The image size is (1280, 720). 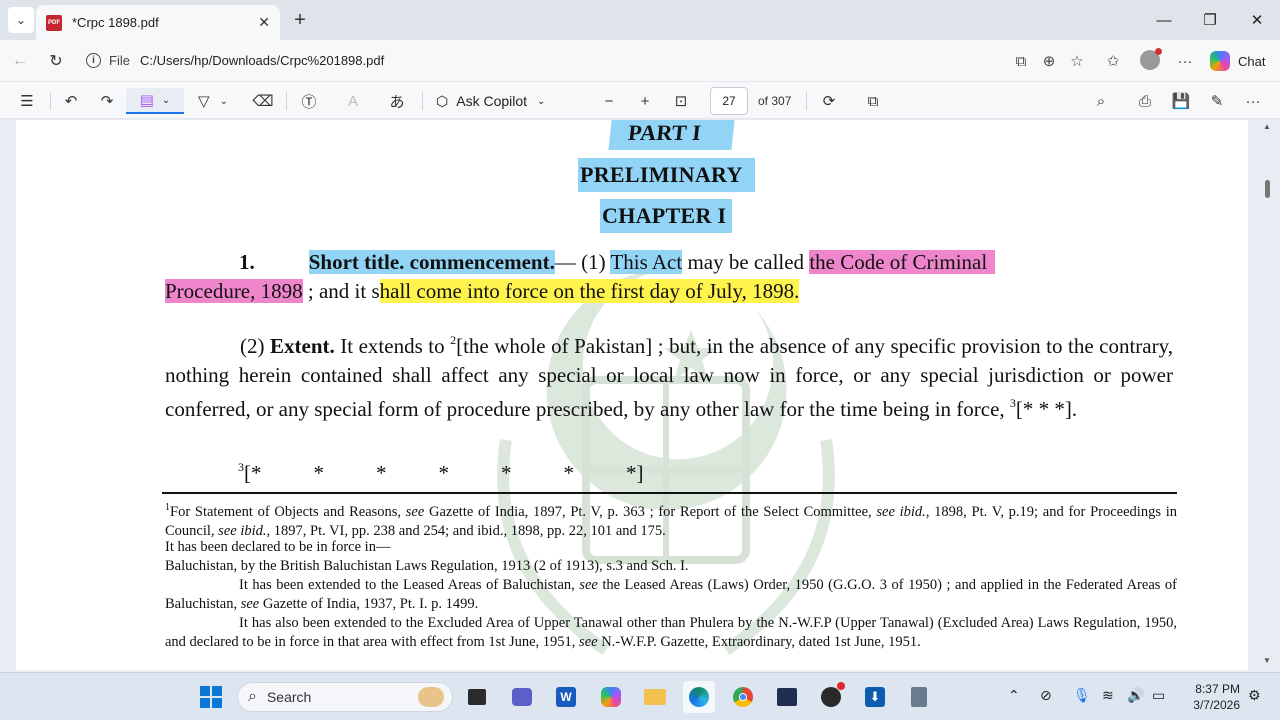 I want to click on fit-page-icon: ⊡, so click(x=681, y=101).